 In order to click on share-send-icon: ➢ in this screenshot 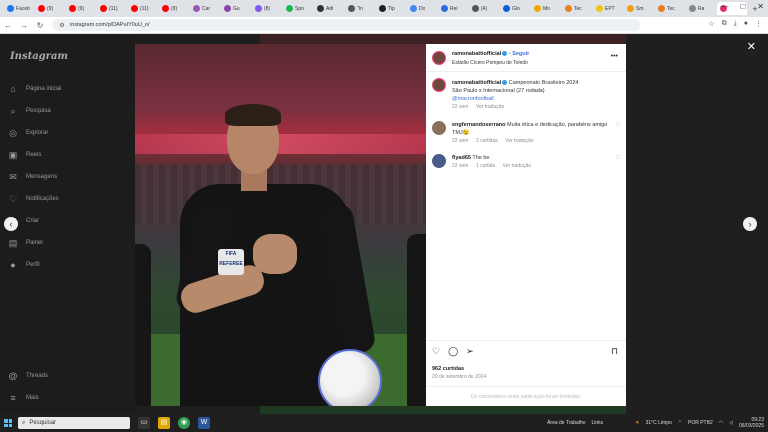, I will do `click(470, 351)`.